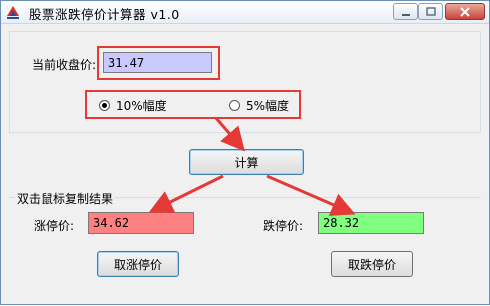 This screenshot has height=306, width=490. What do you see at coordinates (268, 106) in the screenshot?
I see `radio-5-percent-label: 5%幅度` at bounding box center [268, 106].